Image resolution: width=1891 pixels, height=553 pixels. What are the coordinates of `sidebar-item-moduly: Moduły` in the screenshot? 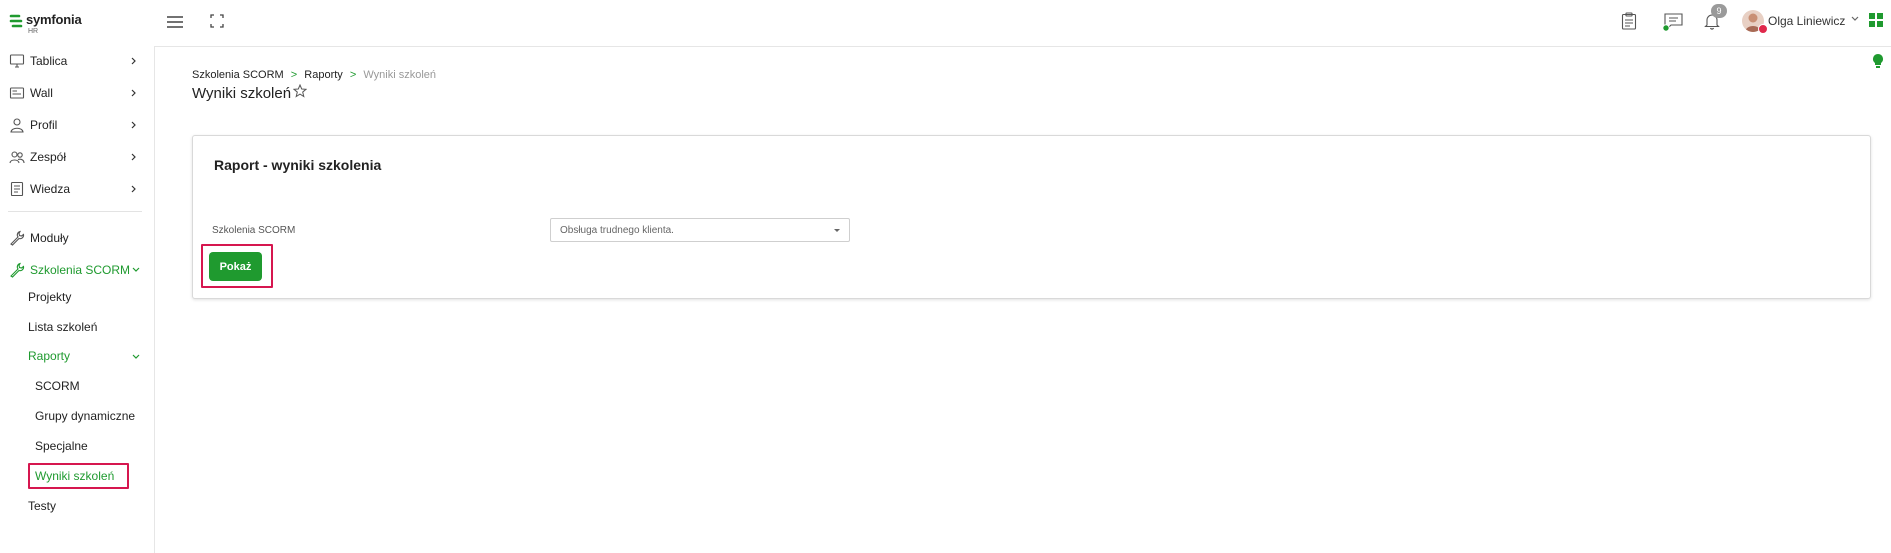 It's located at (77, 238).